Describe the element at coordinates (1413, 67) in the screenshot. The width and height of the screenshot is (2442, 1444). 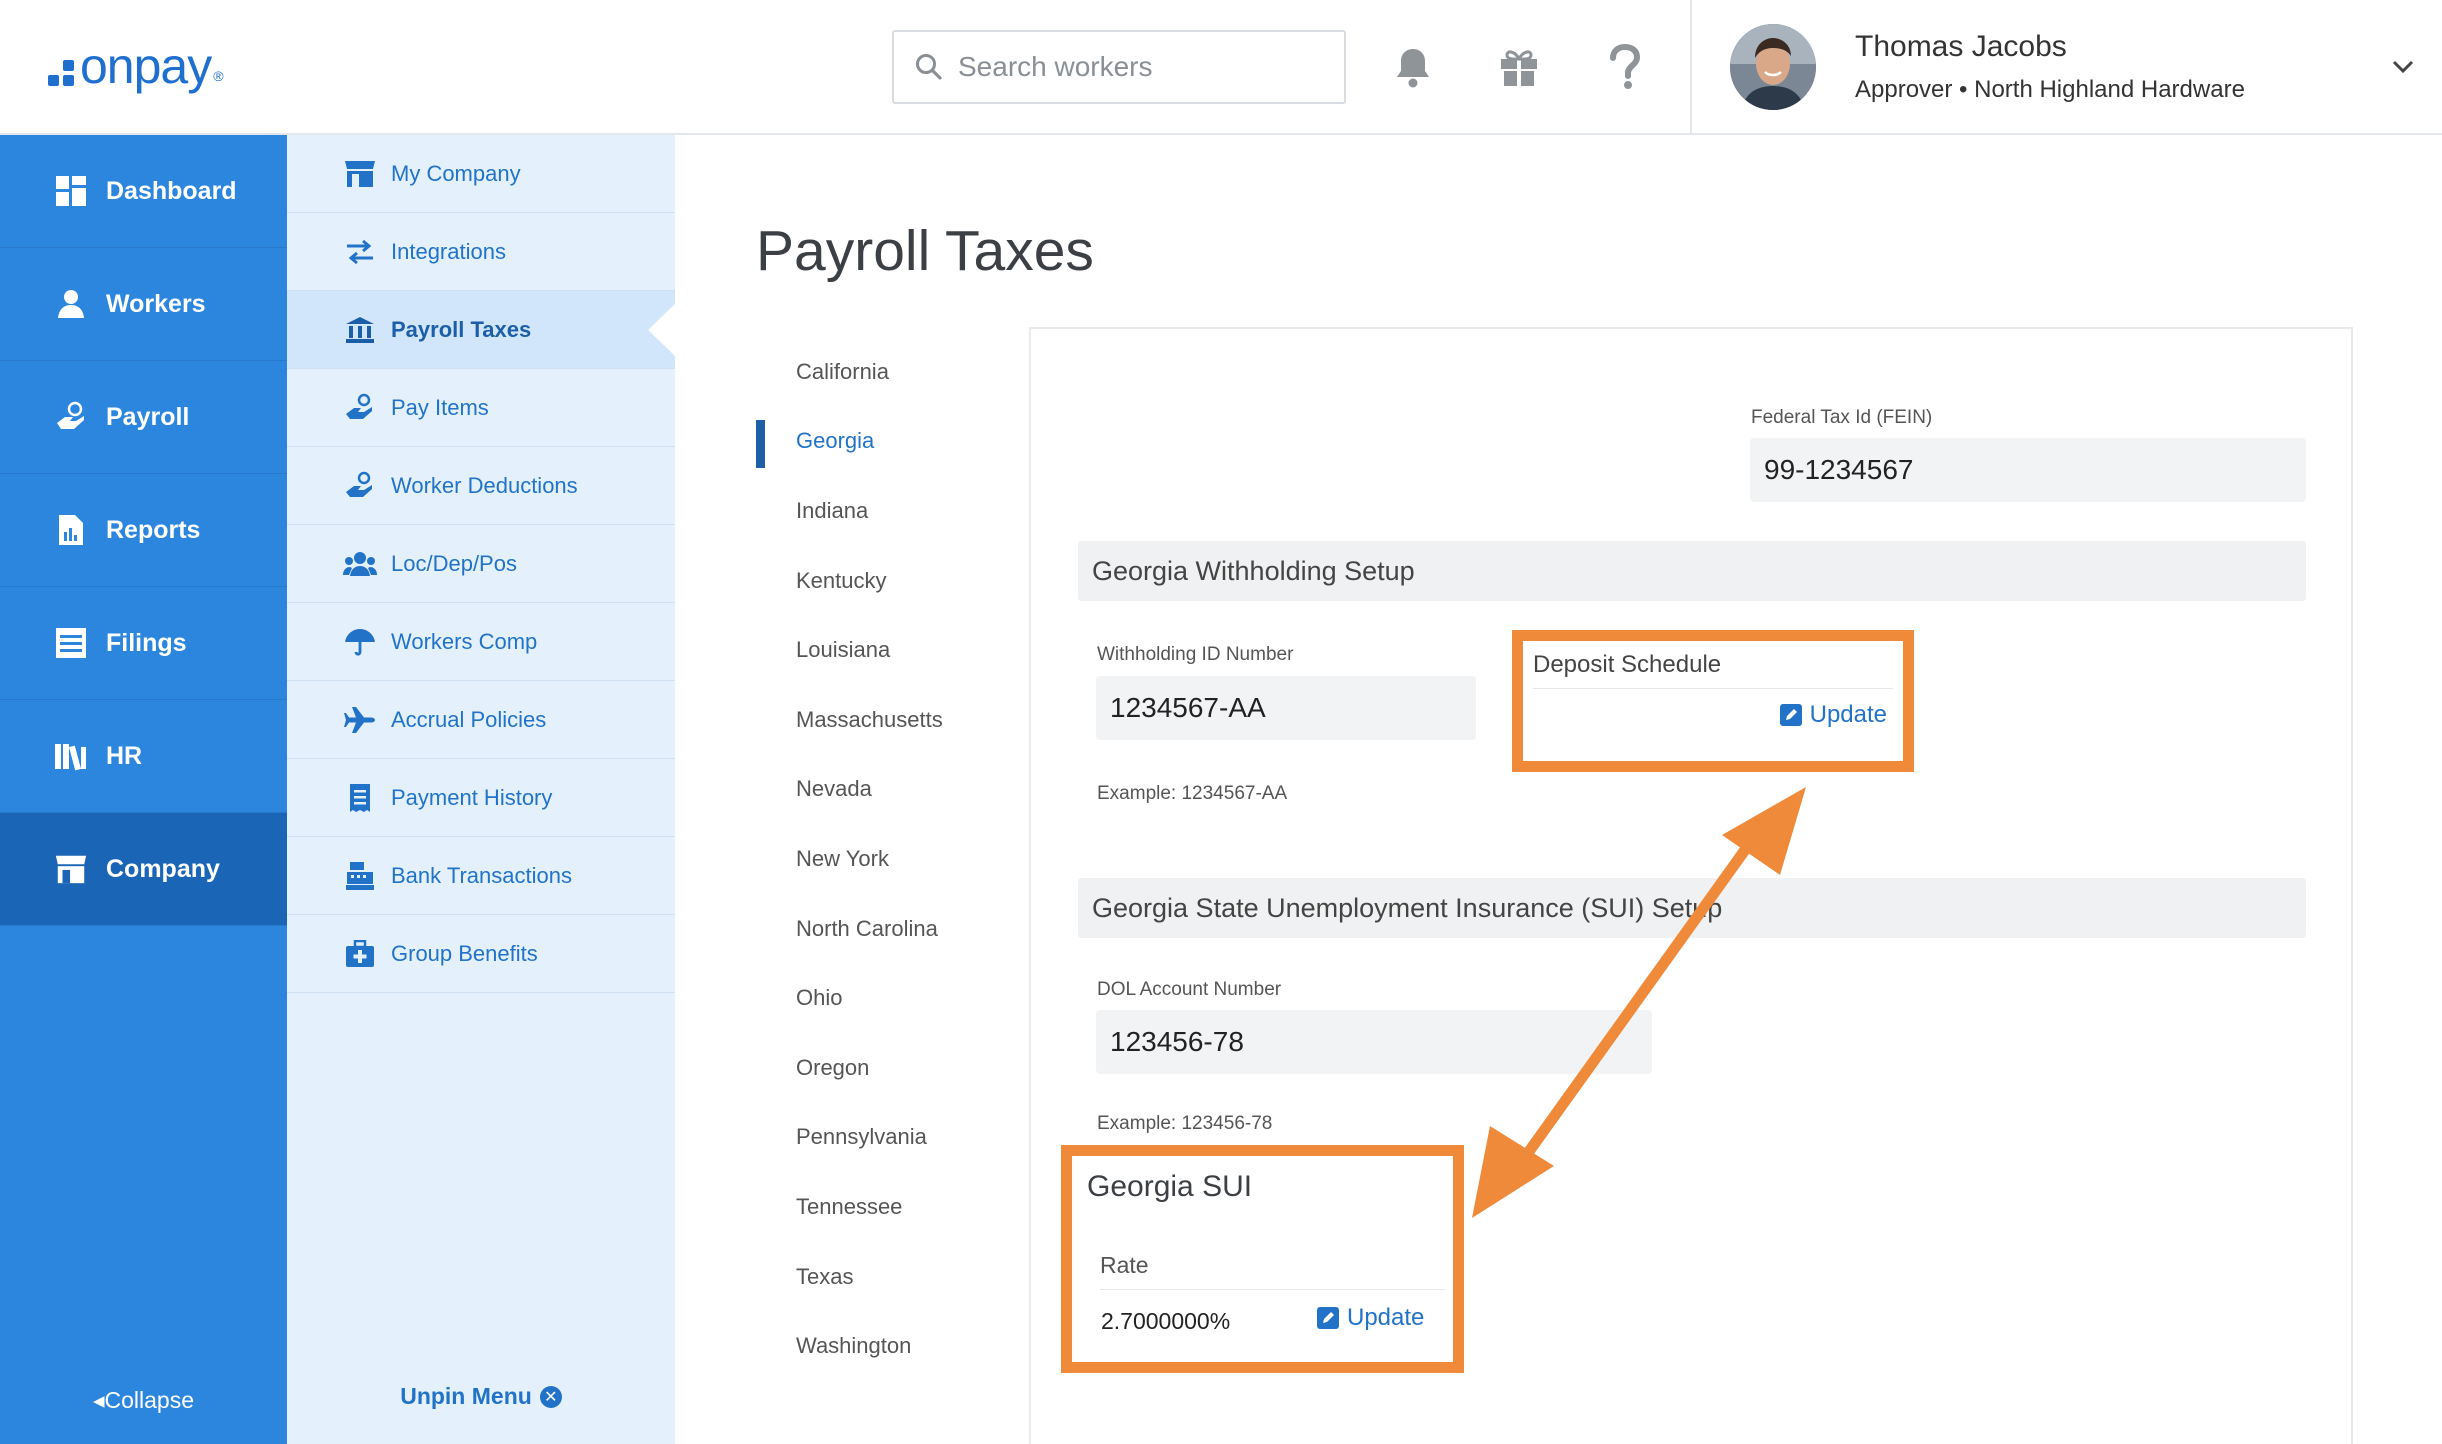
I see `notifications-bell-icon` at that location.